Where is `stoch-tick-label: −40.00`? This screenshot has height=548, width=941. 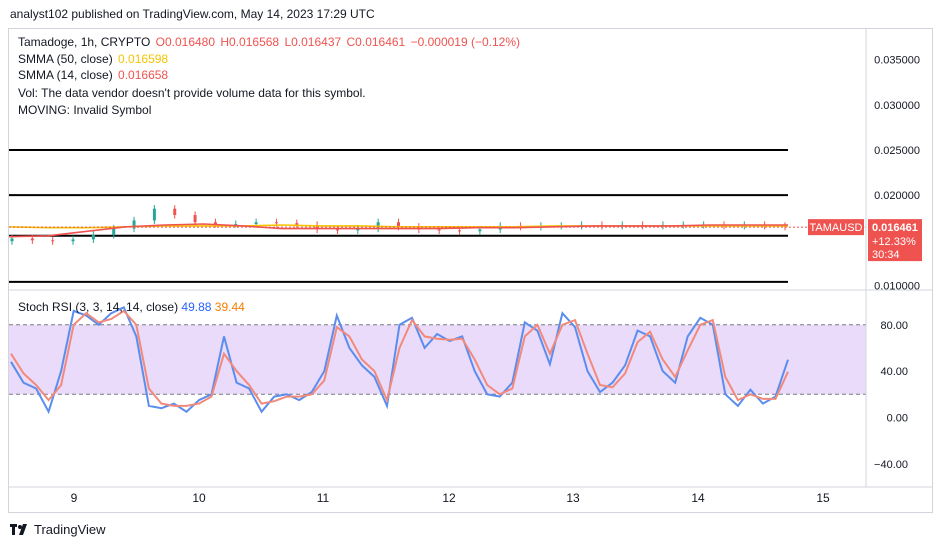 stoch-tick-label: −40.00 is located at coordinates (891, 465).